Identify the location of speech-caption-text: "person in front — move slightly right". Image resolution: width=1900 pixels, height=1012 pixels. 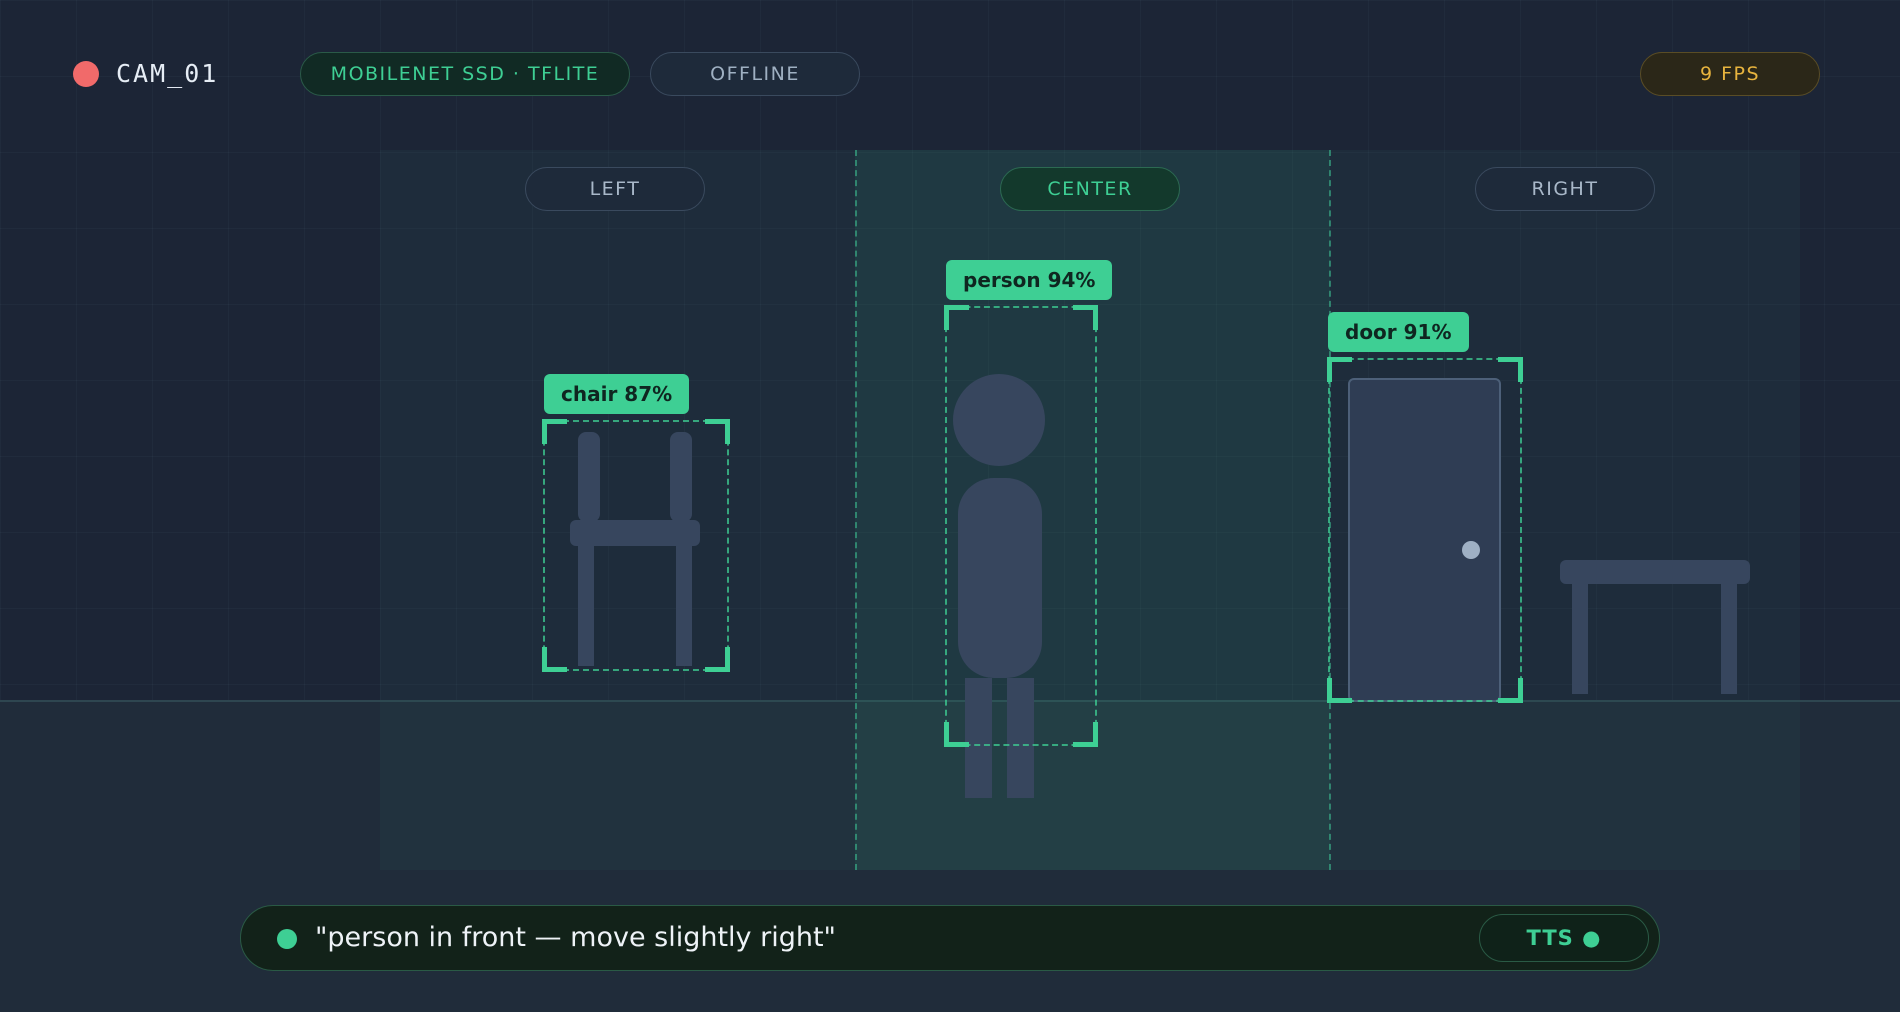
(575, 937).